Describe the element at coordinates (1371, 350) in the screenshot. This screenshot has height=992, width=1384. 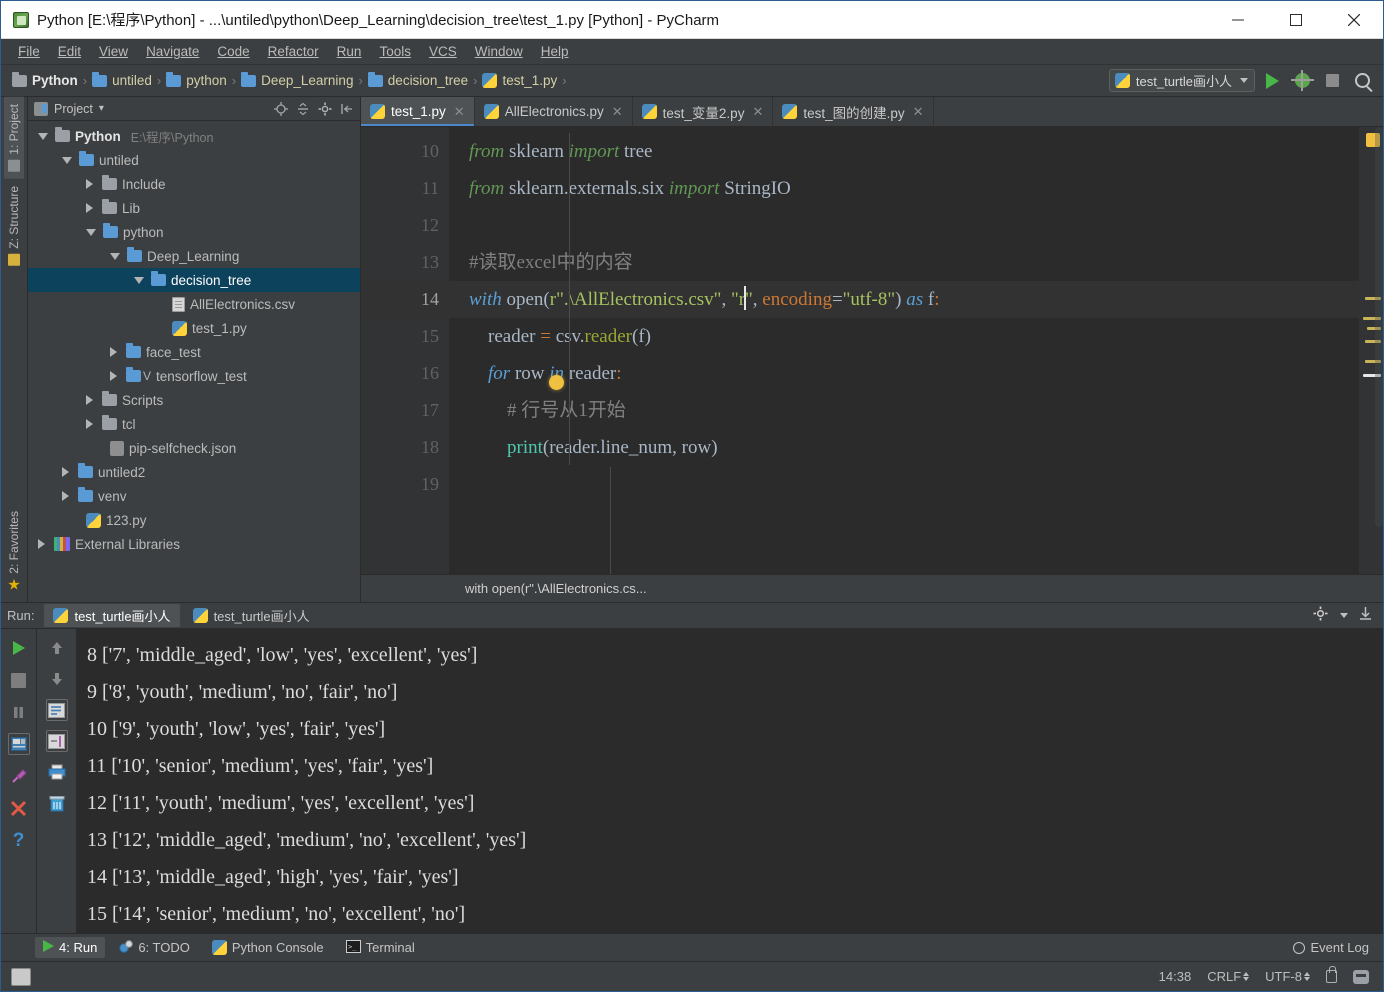
I see `editor-marker-gutter` at that location.